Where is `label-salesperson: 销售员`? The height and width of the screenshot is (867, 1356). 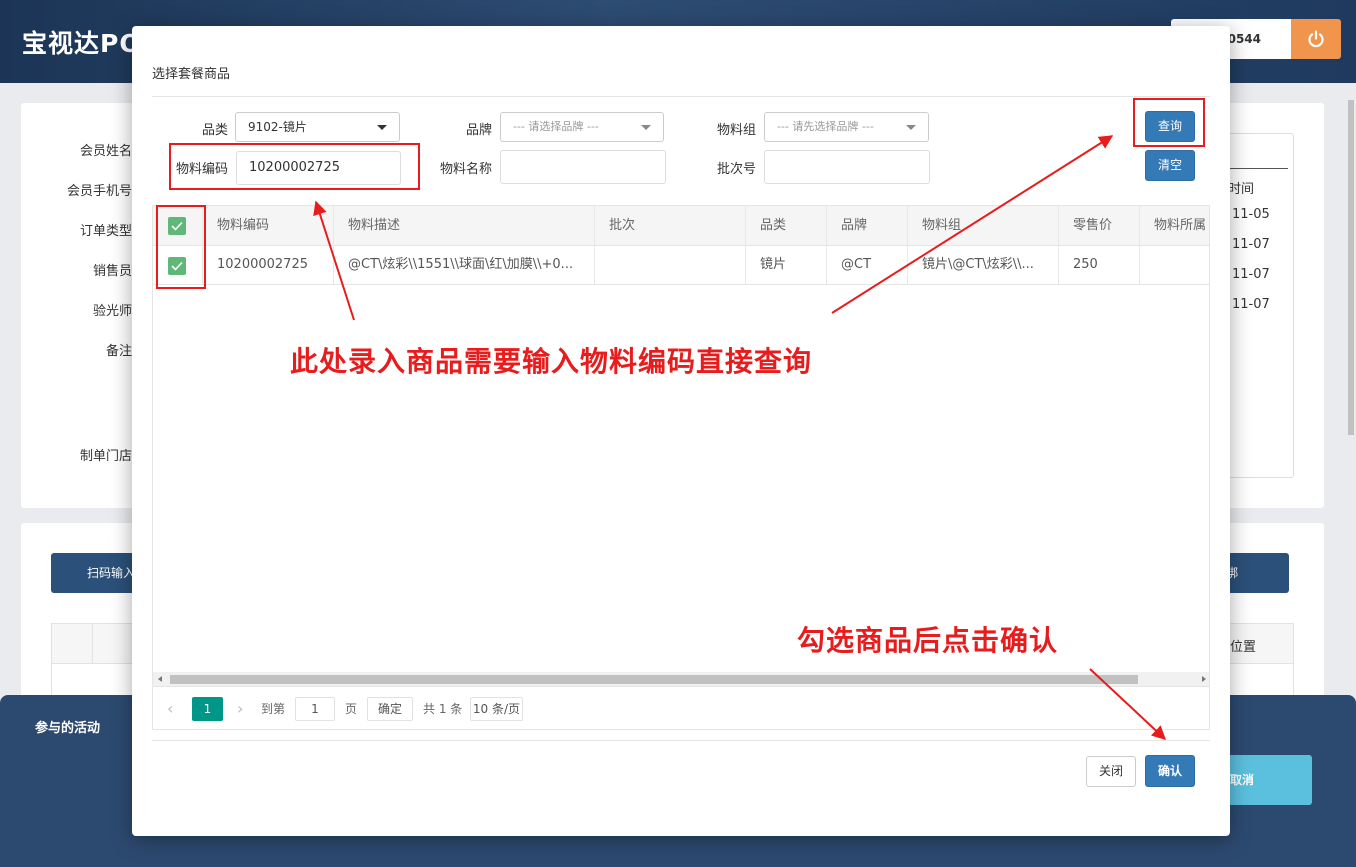
label-salesperson: 销售员 is located at coordinates (112, 271).